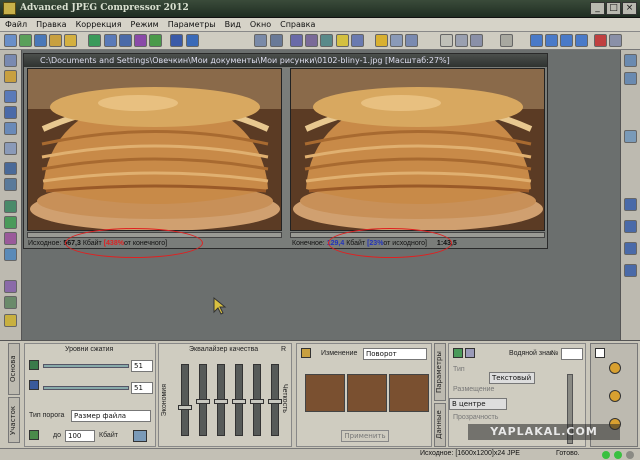  I want to click on apply-button: Применить, so click(365, 436).